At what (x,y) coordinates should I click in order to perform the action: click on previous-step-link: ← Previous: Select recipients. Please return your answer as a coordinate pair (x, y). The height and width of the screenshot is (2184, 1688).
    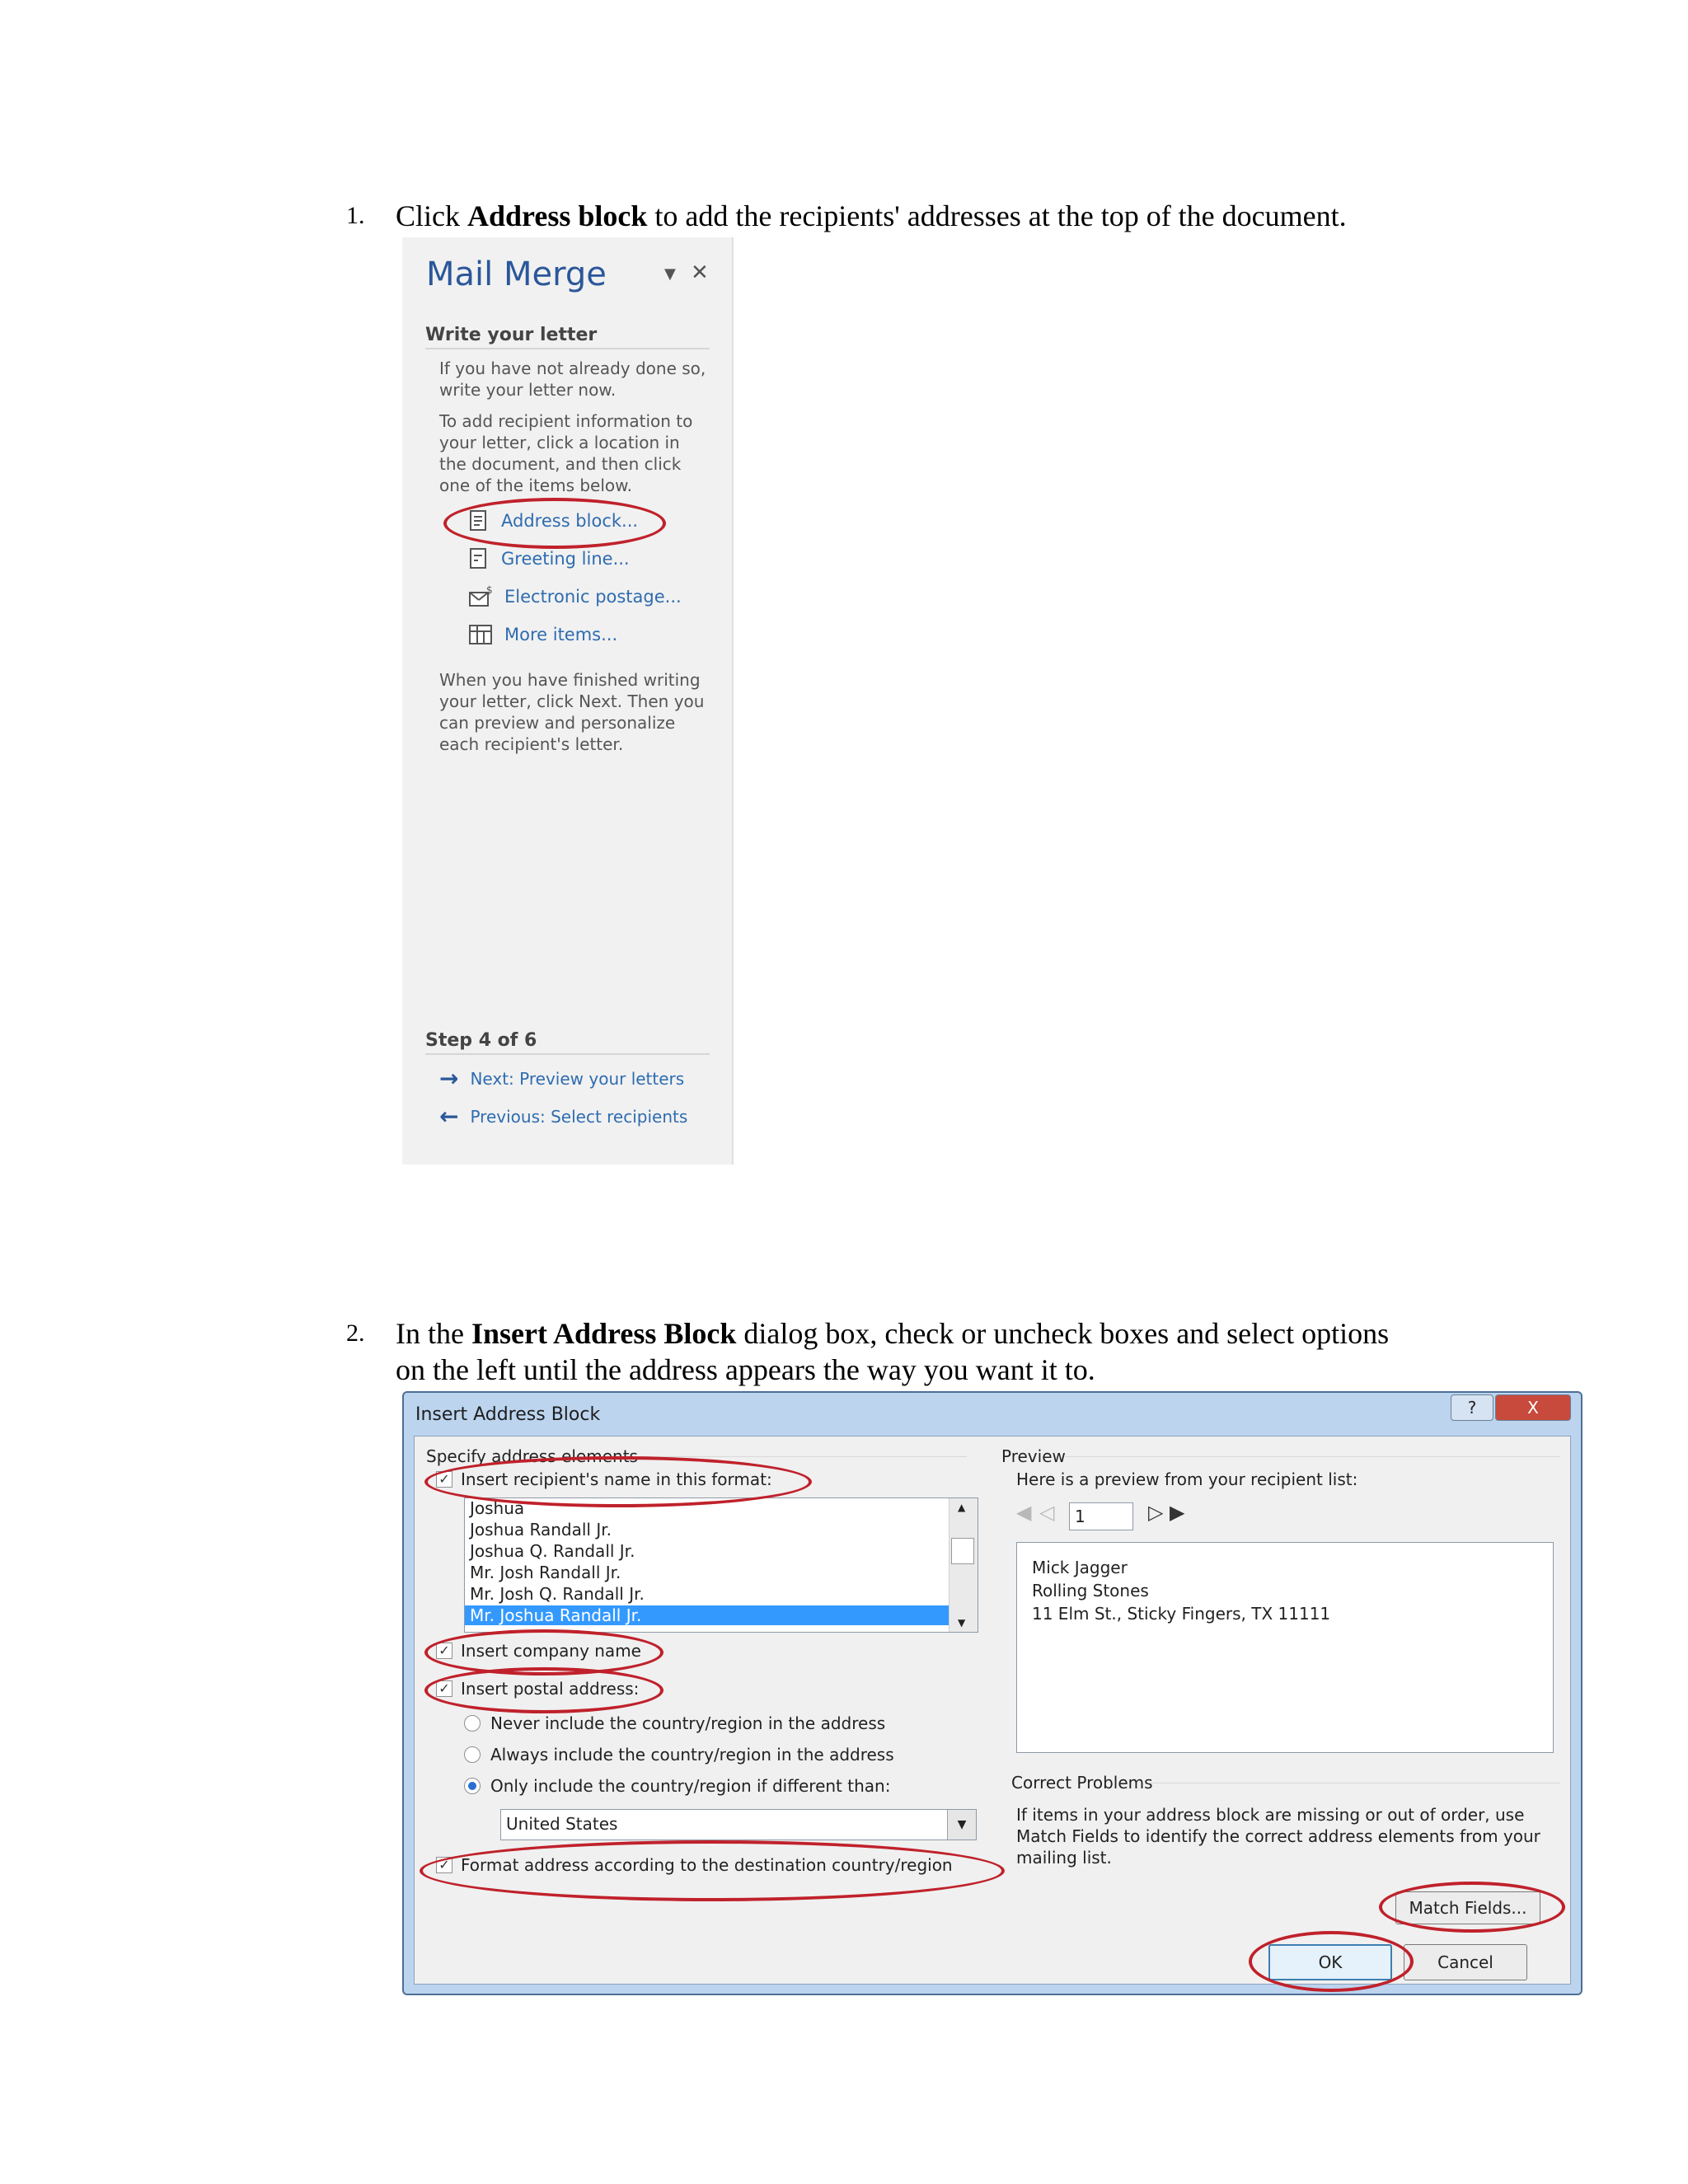
    Looking at the image, I should click on (563, 1116).